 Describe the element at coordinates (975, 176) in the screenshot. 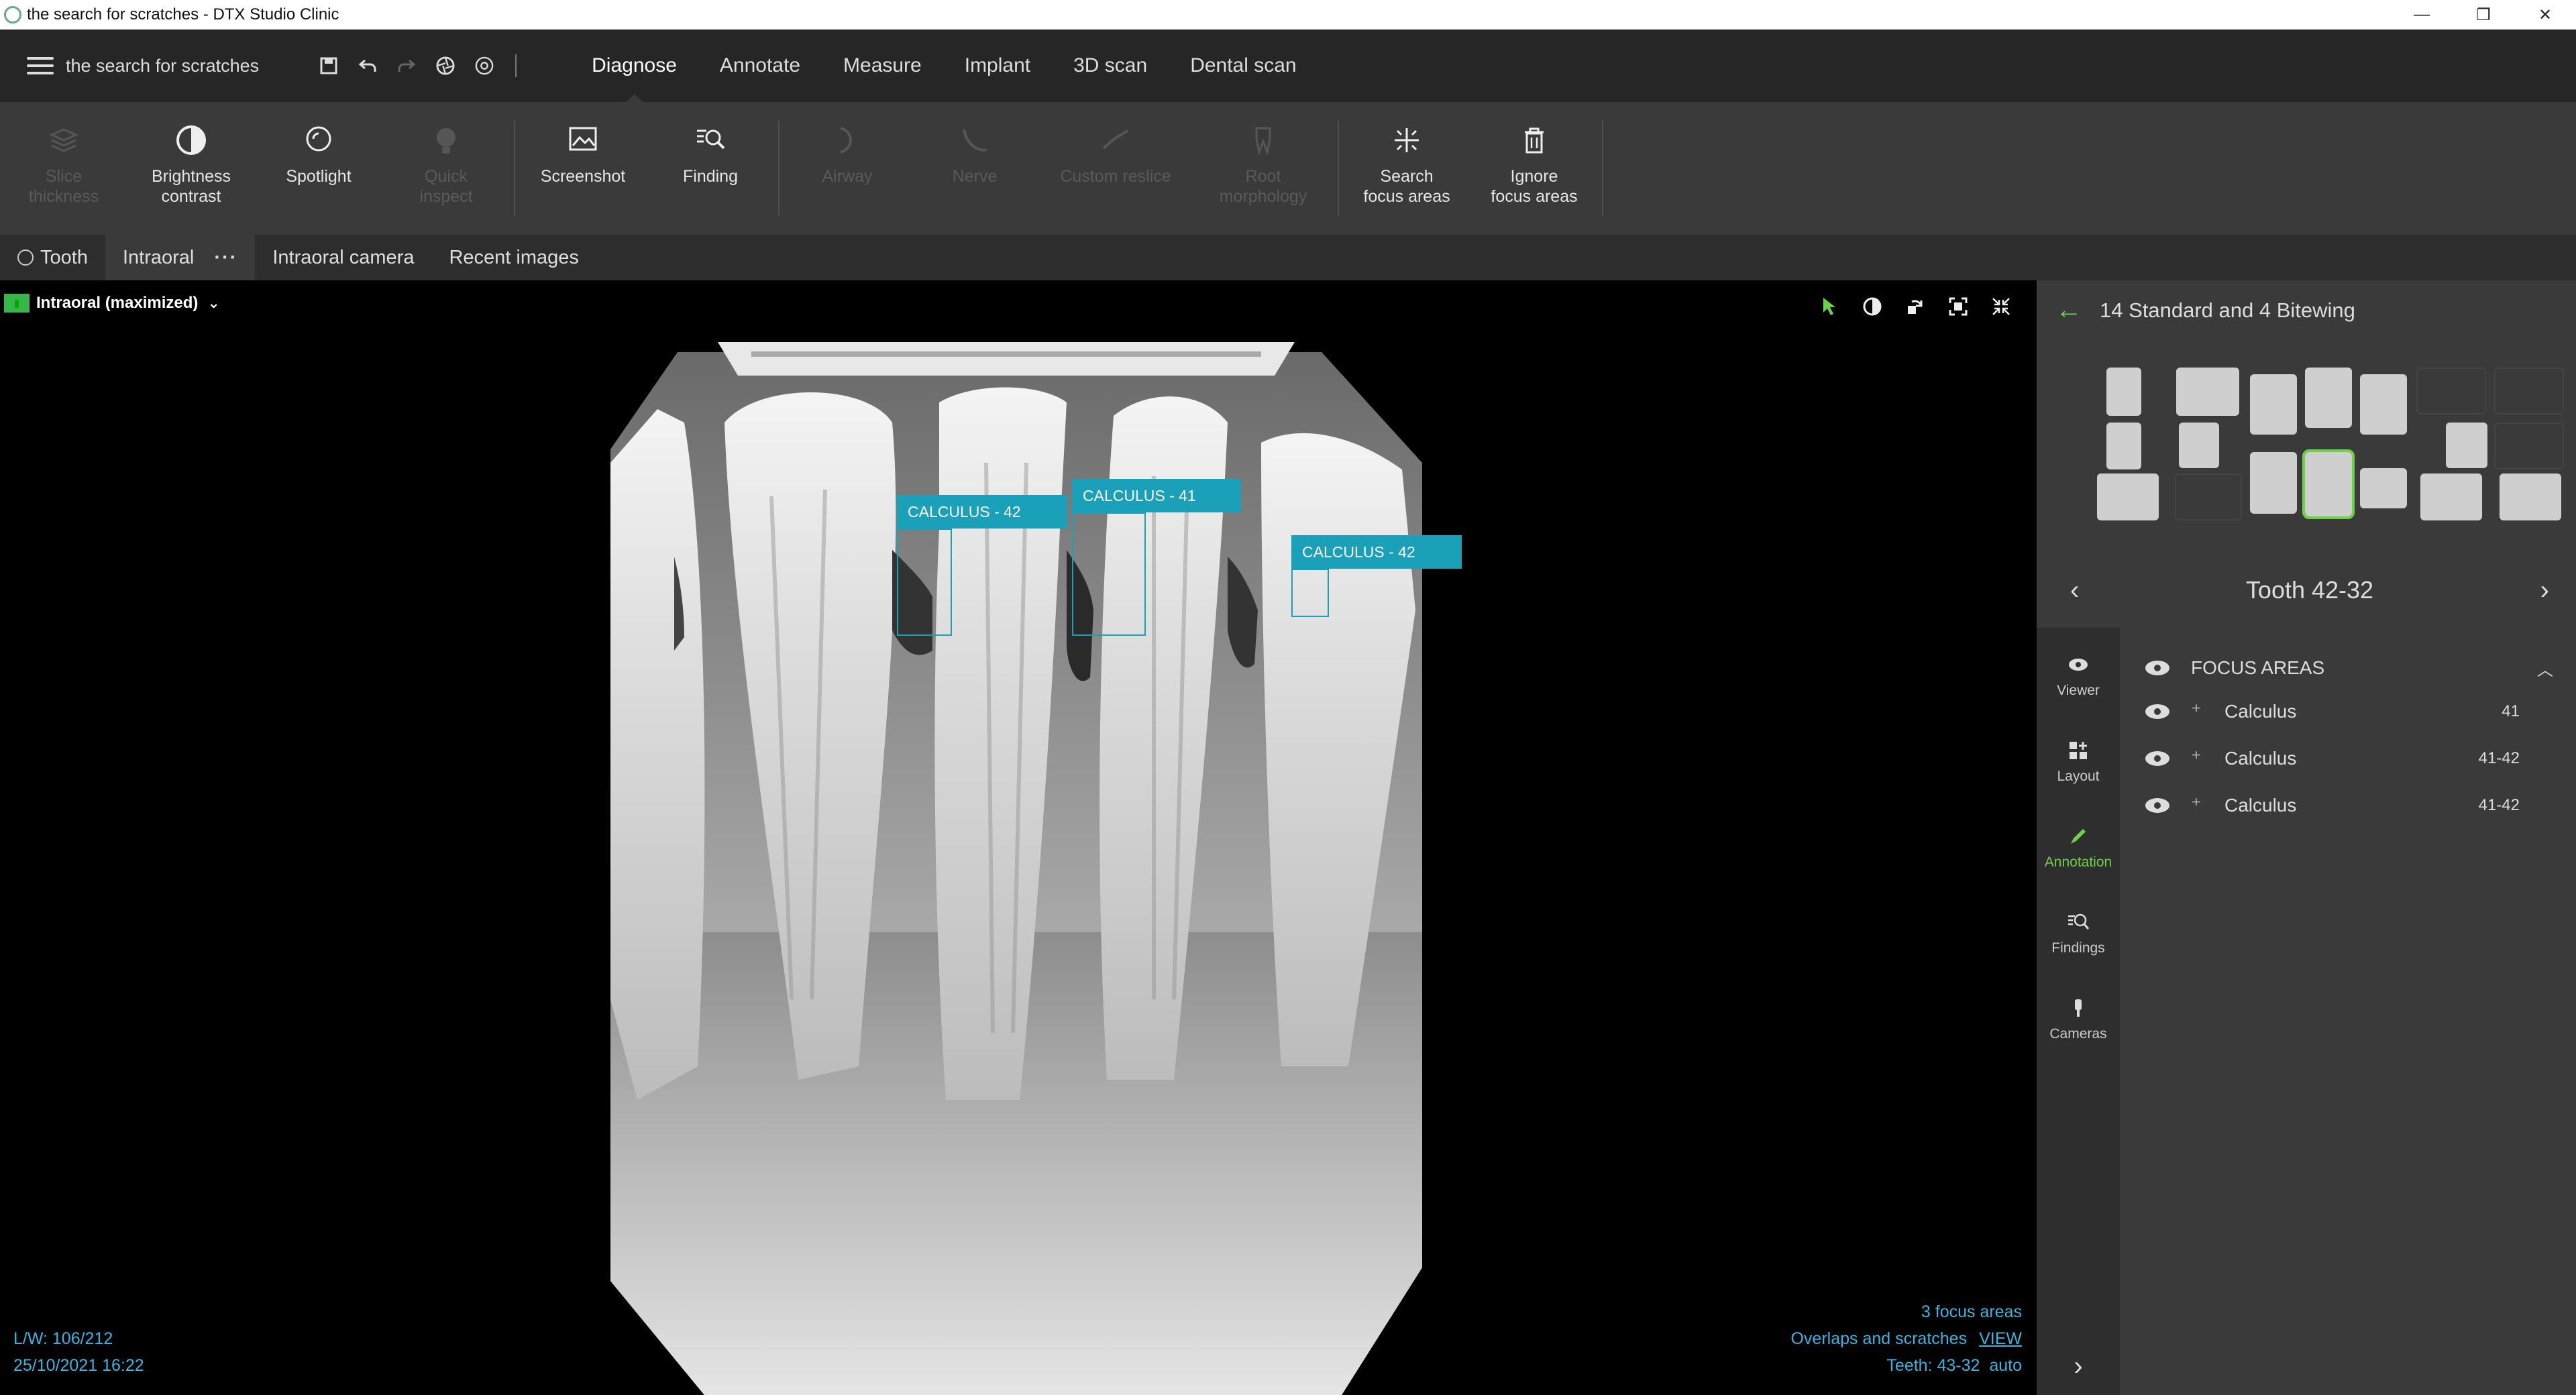

I see `tool-label: Nerve` at that location.